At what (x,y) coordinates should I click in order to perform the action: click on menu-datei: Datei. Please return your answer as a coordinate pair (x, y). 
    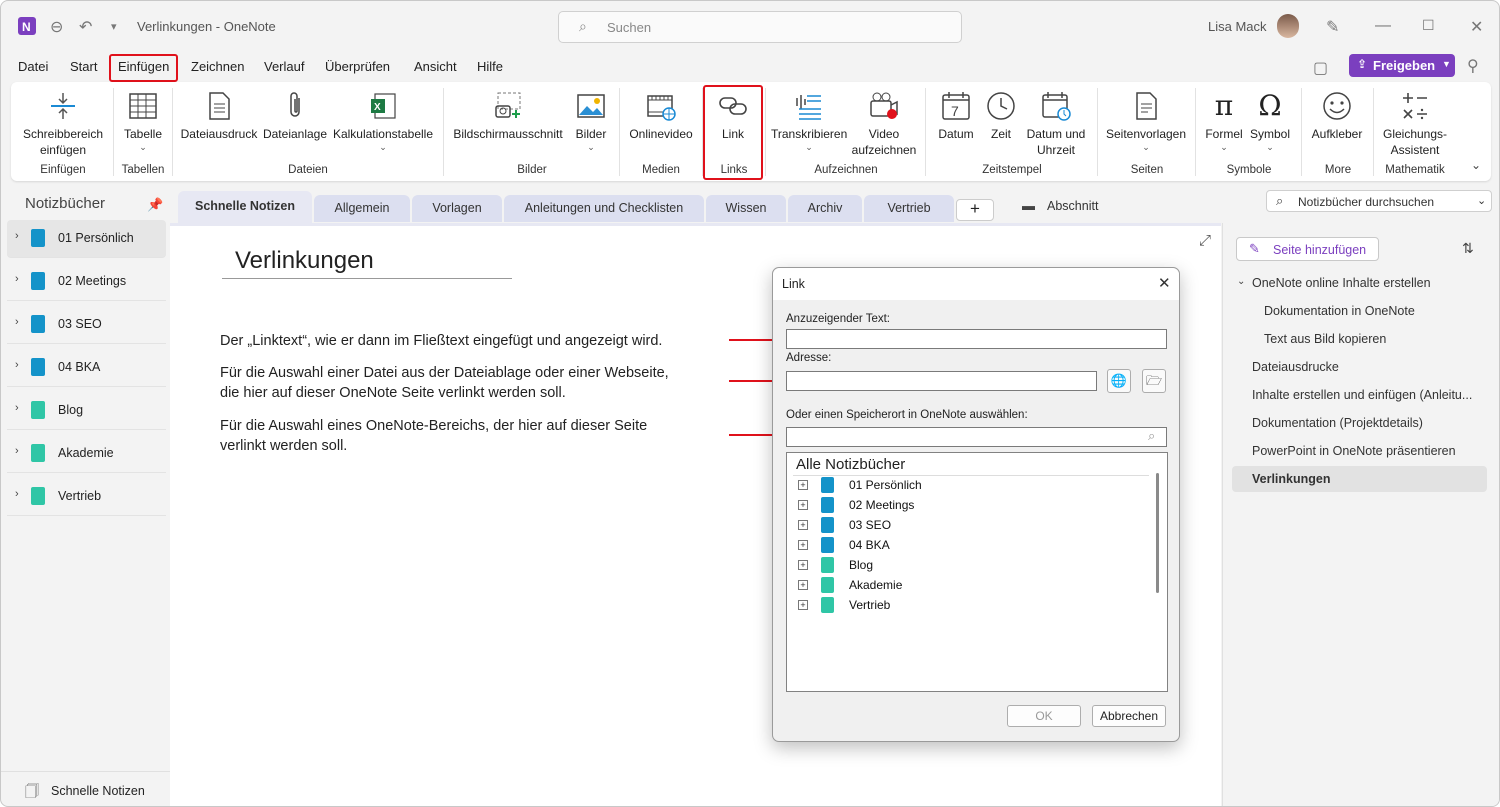
    Looking at the image, I should click on (33, 66).